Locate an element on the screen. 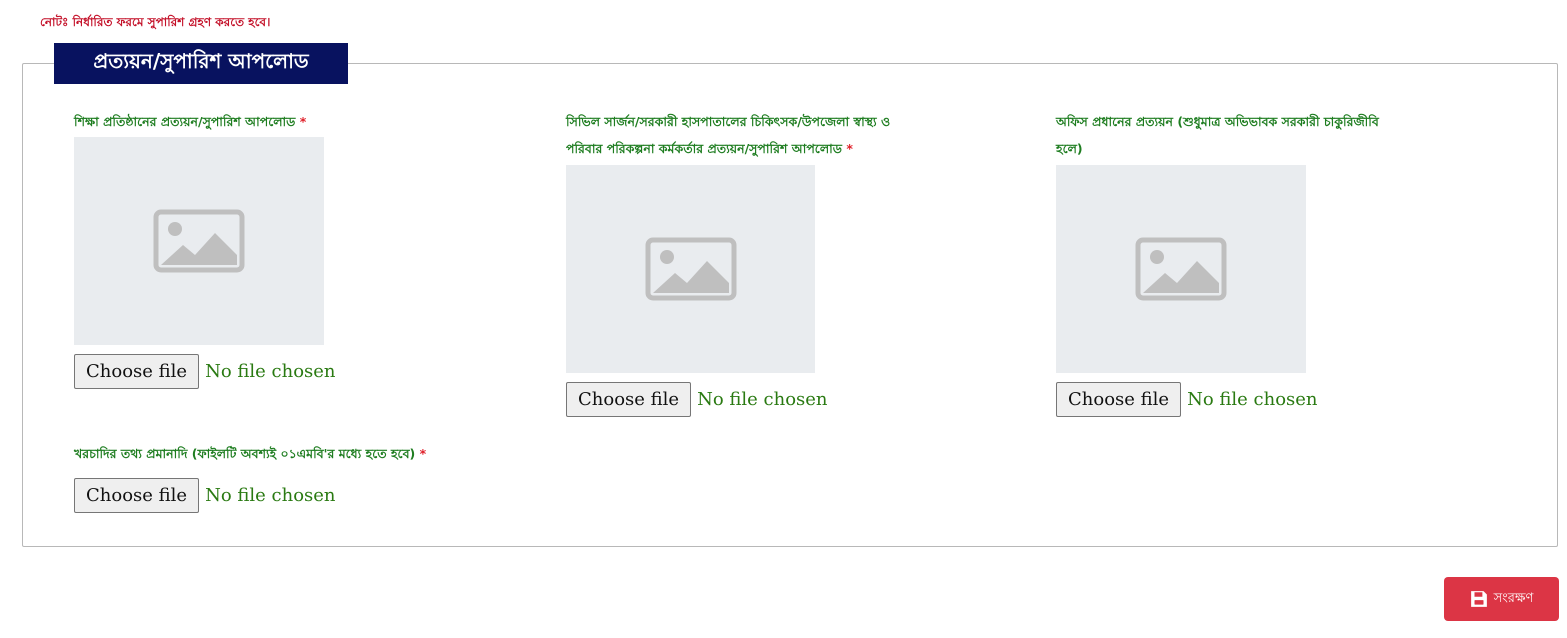  image-preview-office-head is located at coordinates (1181, 269).